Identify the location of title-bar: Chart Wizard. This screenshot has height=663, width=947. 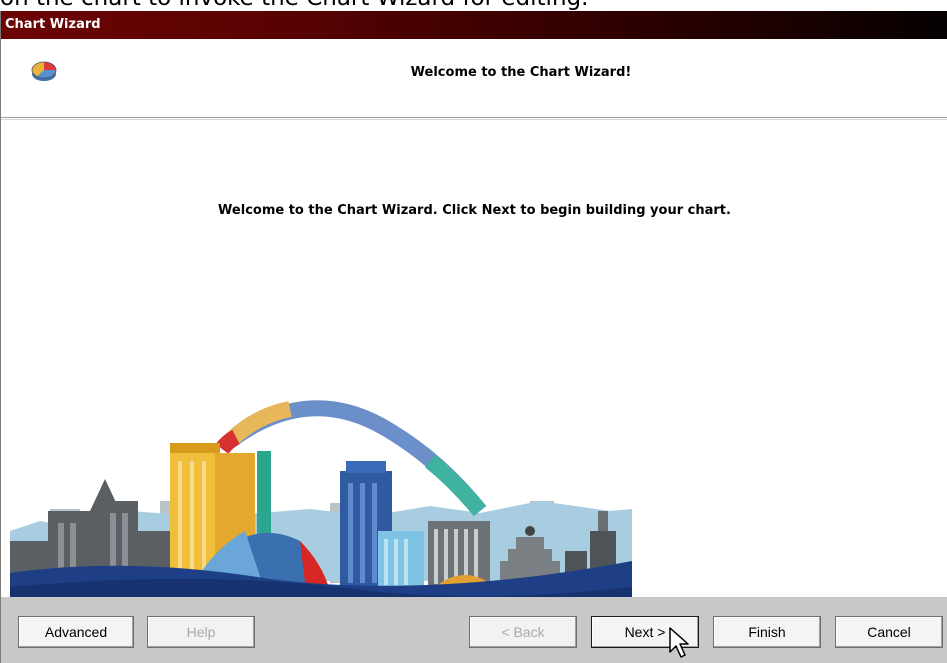
(474, 25).